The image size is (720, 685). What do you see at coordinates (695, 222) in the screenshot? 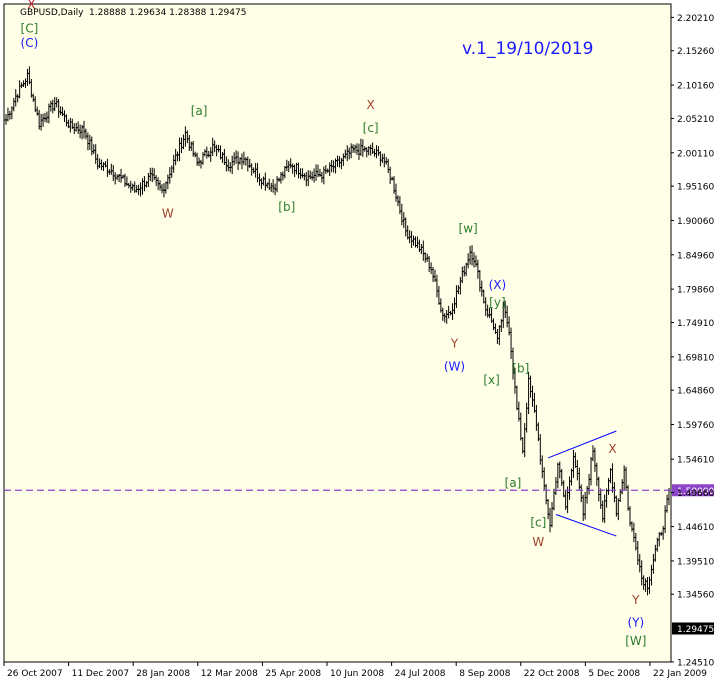
I see `y-tick-label: 1.90060` at bounding box center [695, 222].